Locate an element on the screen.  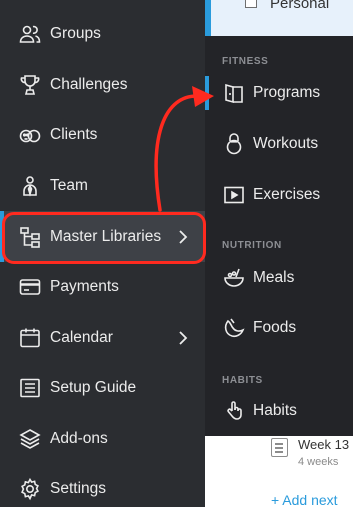
sidebar-item-label: Settings is located at coordinates (78, 488).